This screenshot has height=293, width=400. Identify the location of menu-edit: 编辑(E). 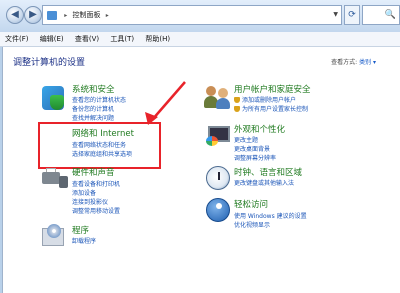
(51, 39).